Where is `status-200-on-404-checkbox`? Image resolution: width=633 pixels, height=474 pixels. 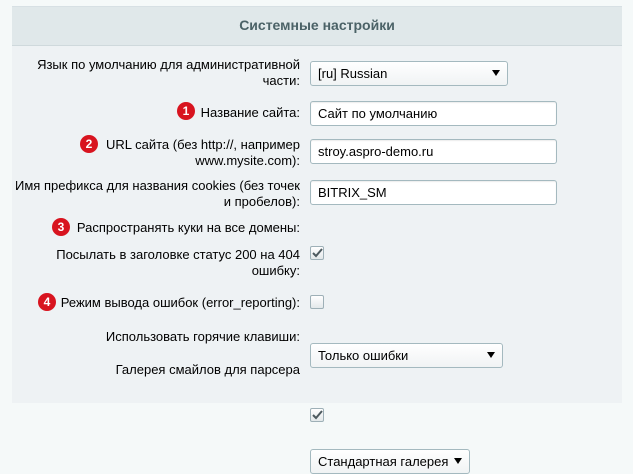 status-200-on-404-checkbox is located at coordinates (317, 302).